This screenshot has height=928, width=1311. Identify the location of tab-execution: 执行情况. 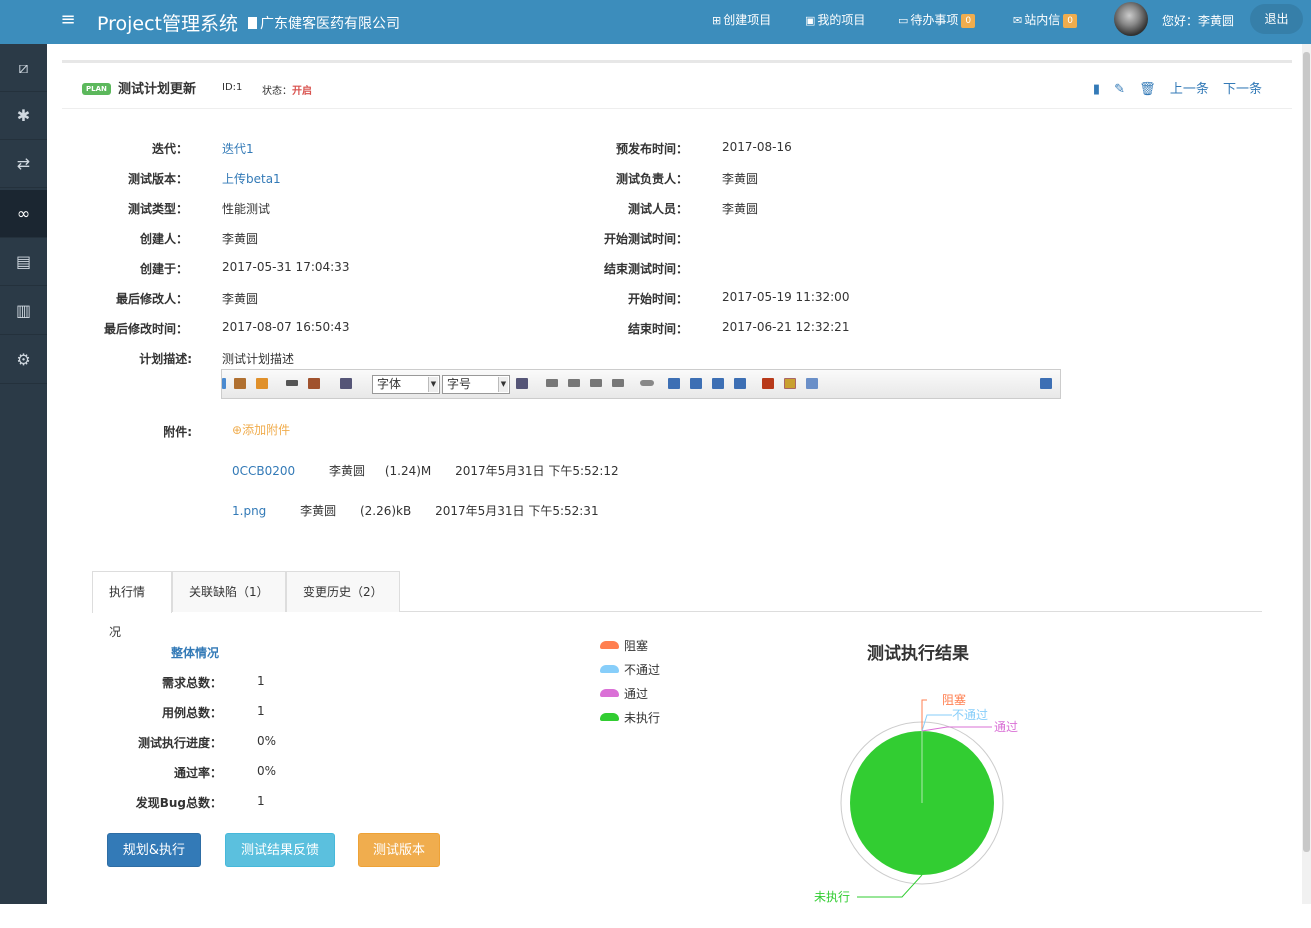
(132, 605).